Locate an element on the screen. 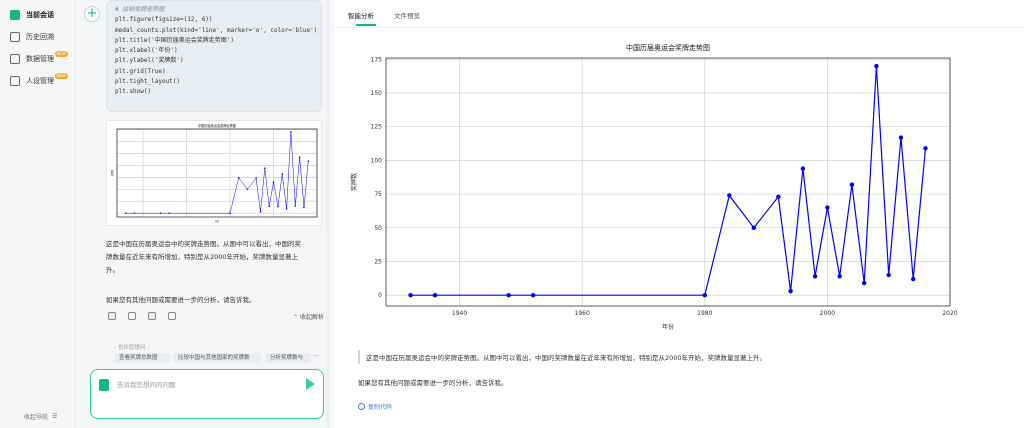 The width and height of the screenshot is (1024, 428). chevron-up-icon: ⌃ is located at coordinates (296, 317).